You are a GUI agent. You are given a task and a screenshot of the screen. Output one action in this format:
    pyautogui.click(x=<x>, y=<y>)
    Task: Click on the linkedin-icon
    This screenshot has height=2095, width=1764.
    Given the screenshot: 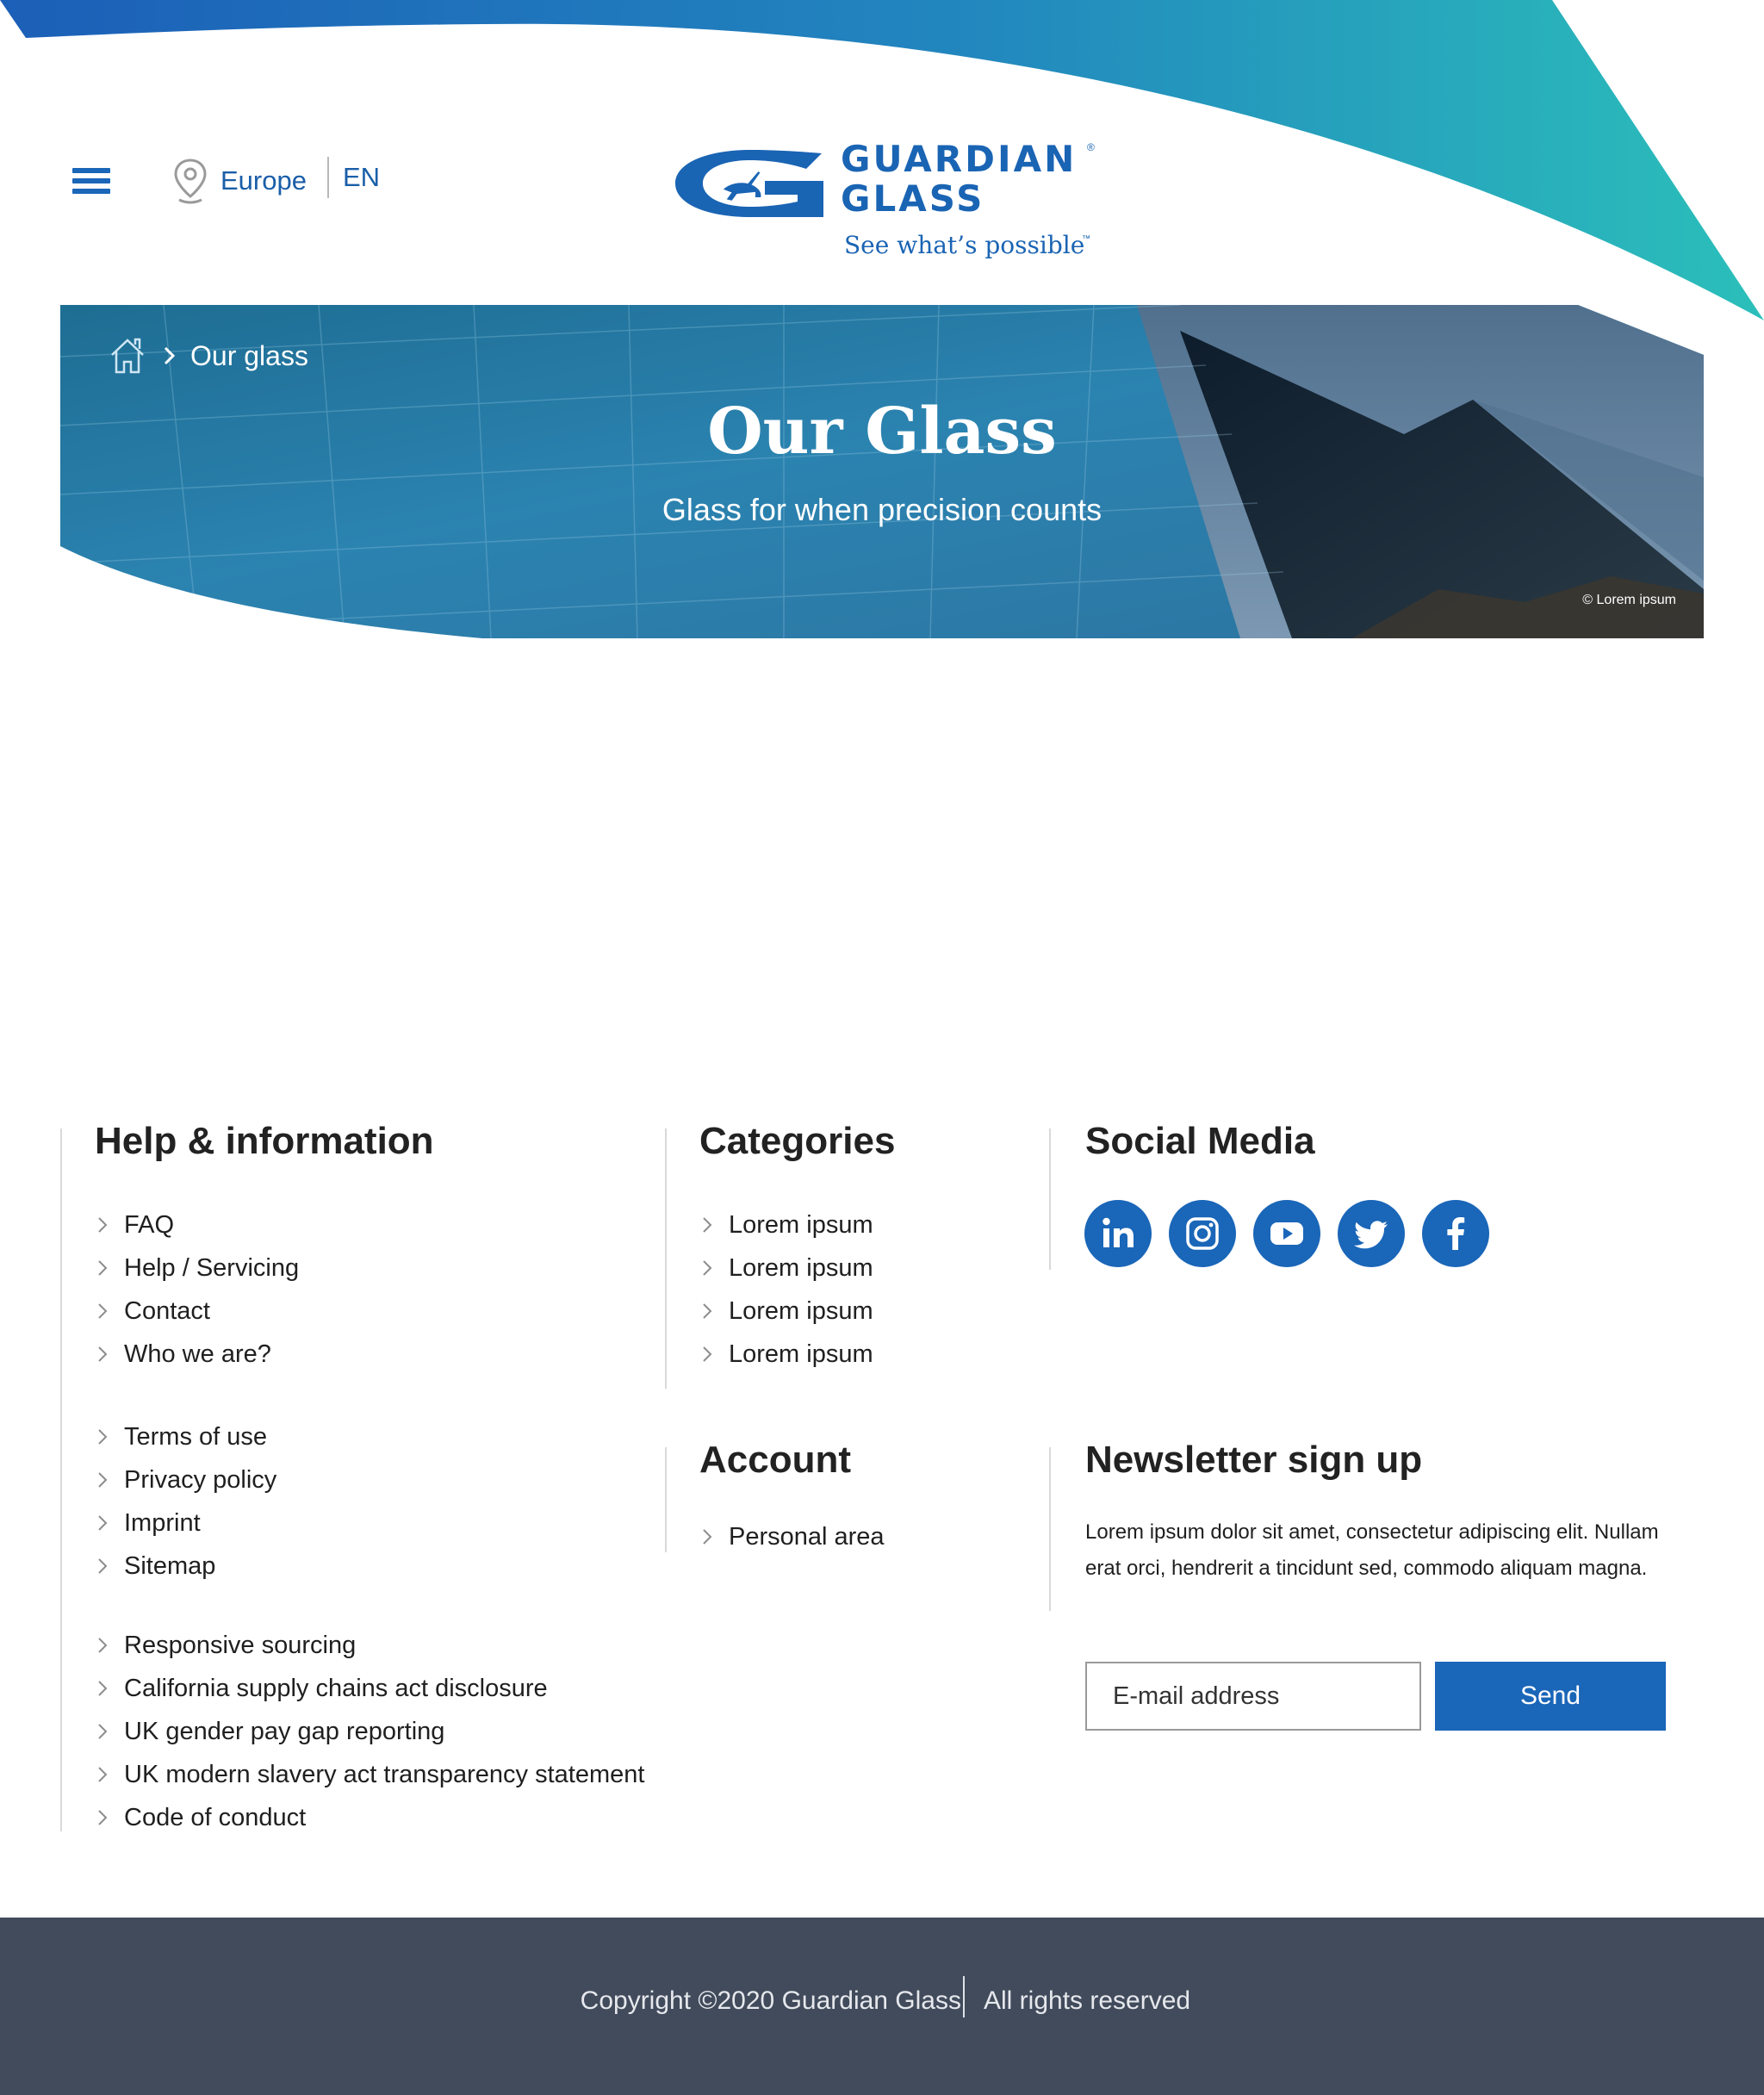 What is the action you would take?
    pyautogui.click(x=1118, y=1233)
    